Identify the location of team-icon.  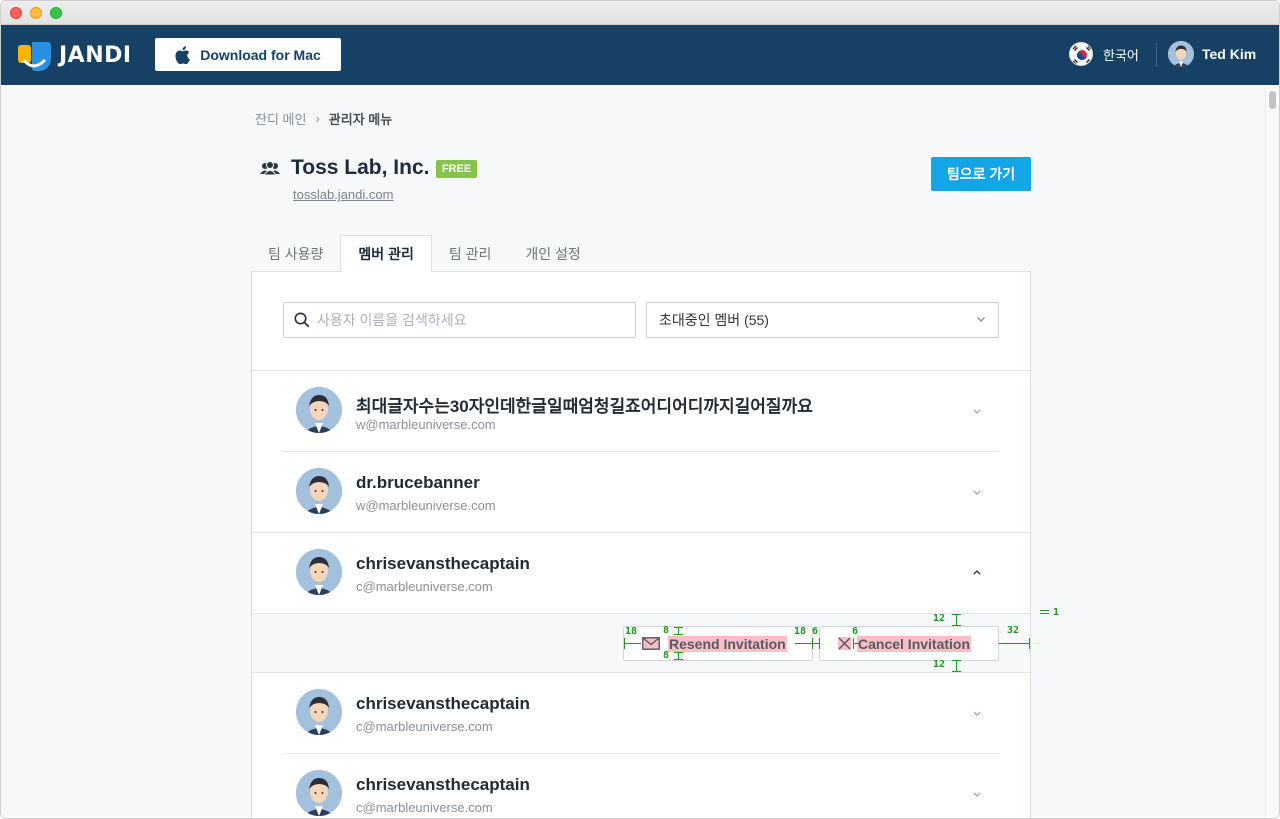
(270, 170).